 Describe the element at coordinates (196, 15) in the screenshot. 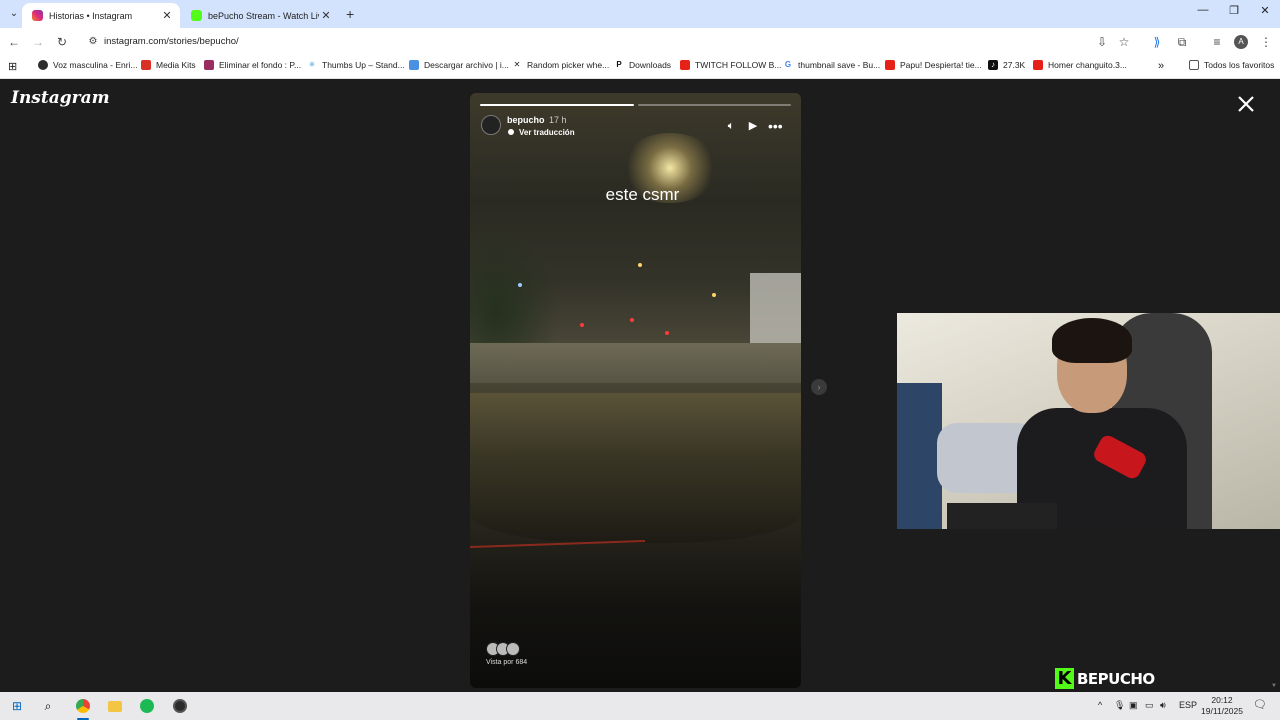

I see `kick-icon` at that location.